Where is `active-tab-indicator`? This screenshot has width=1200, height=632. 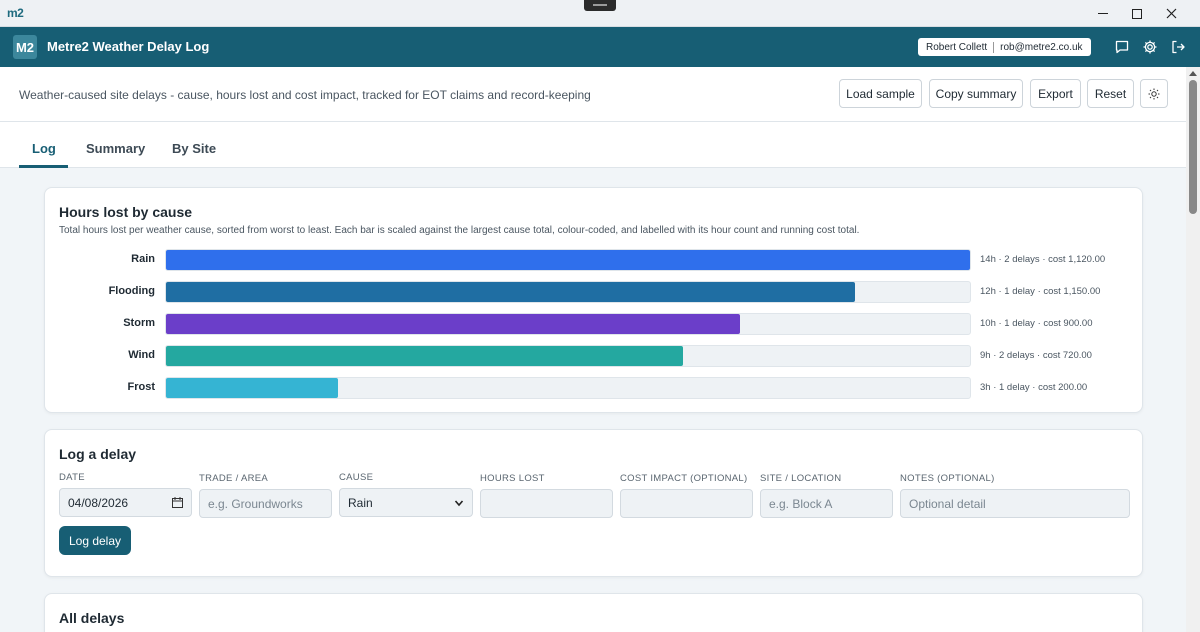 active-tab-indicator is located at coordinates (43, 166).